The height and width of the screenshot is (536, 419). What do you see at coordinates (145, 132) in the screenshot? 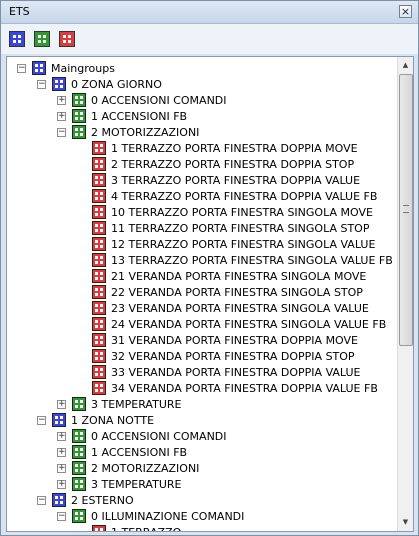
I see `tree-node-label: 2 MOTORIZZAZIONI` at bounding box center [145, 132].